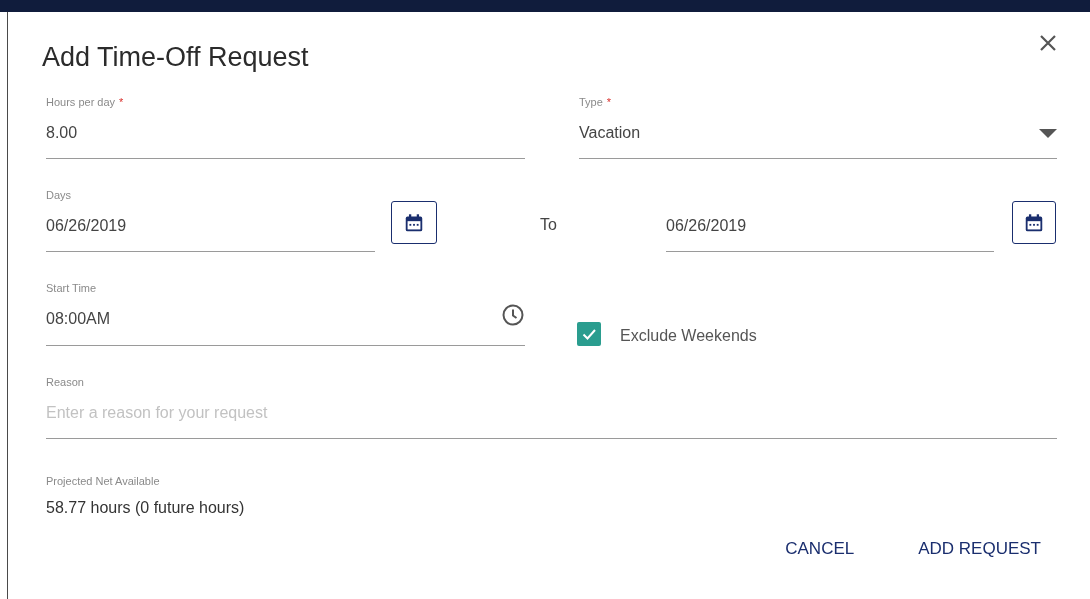  I want to click on clock-icon, so click(513, 315).